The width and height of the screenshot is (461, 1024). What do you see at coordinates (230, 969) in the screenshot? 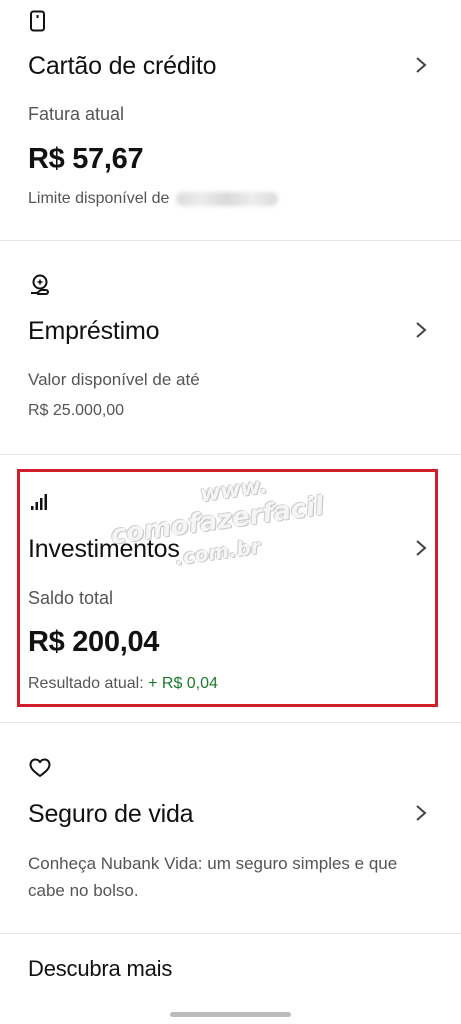
I see `discover-more-section: Descubra mais` at bounding box center [230, 969].